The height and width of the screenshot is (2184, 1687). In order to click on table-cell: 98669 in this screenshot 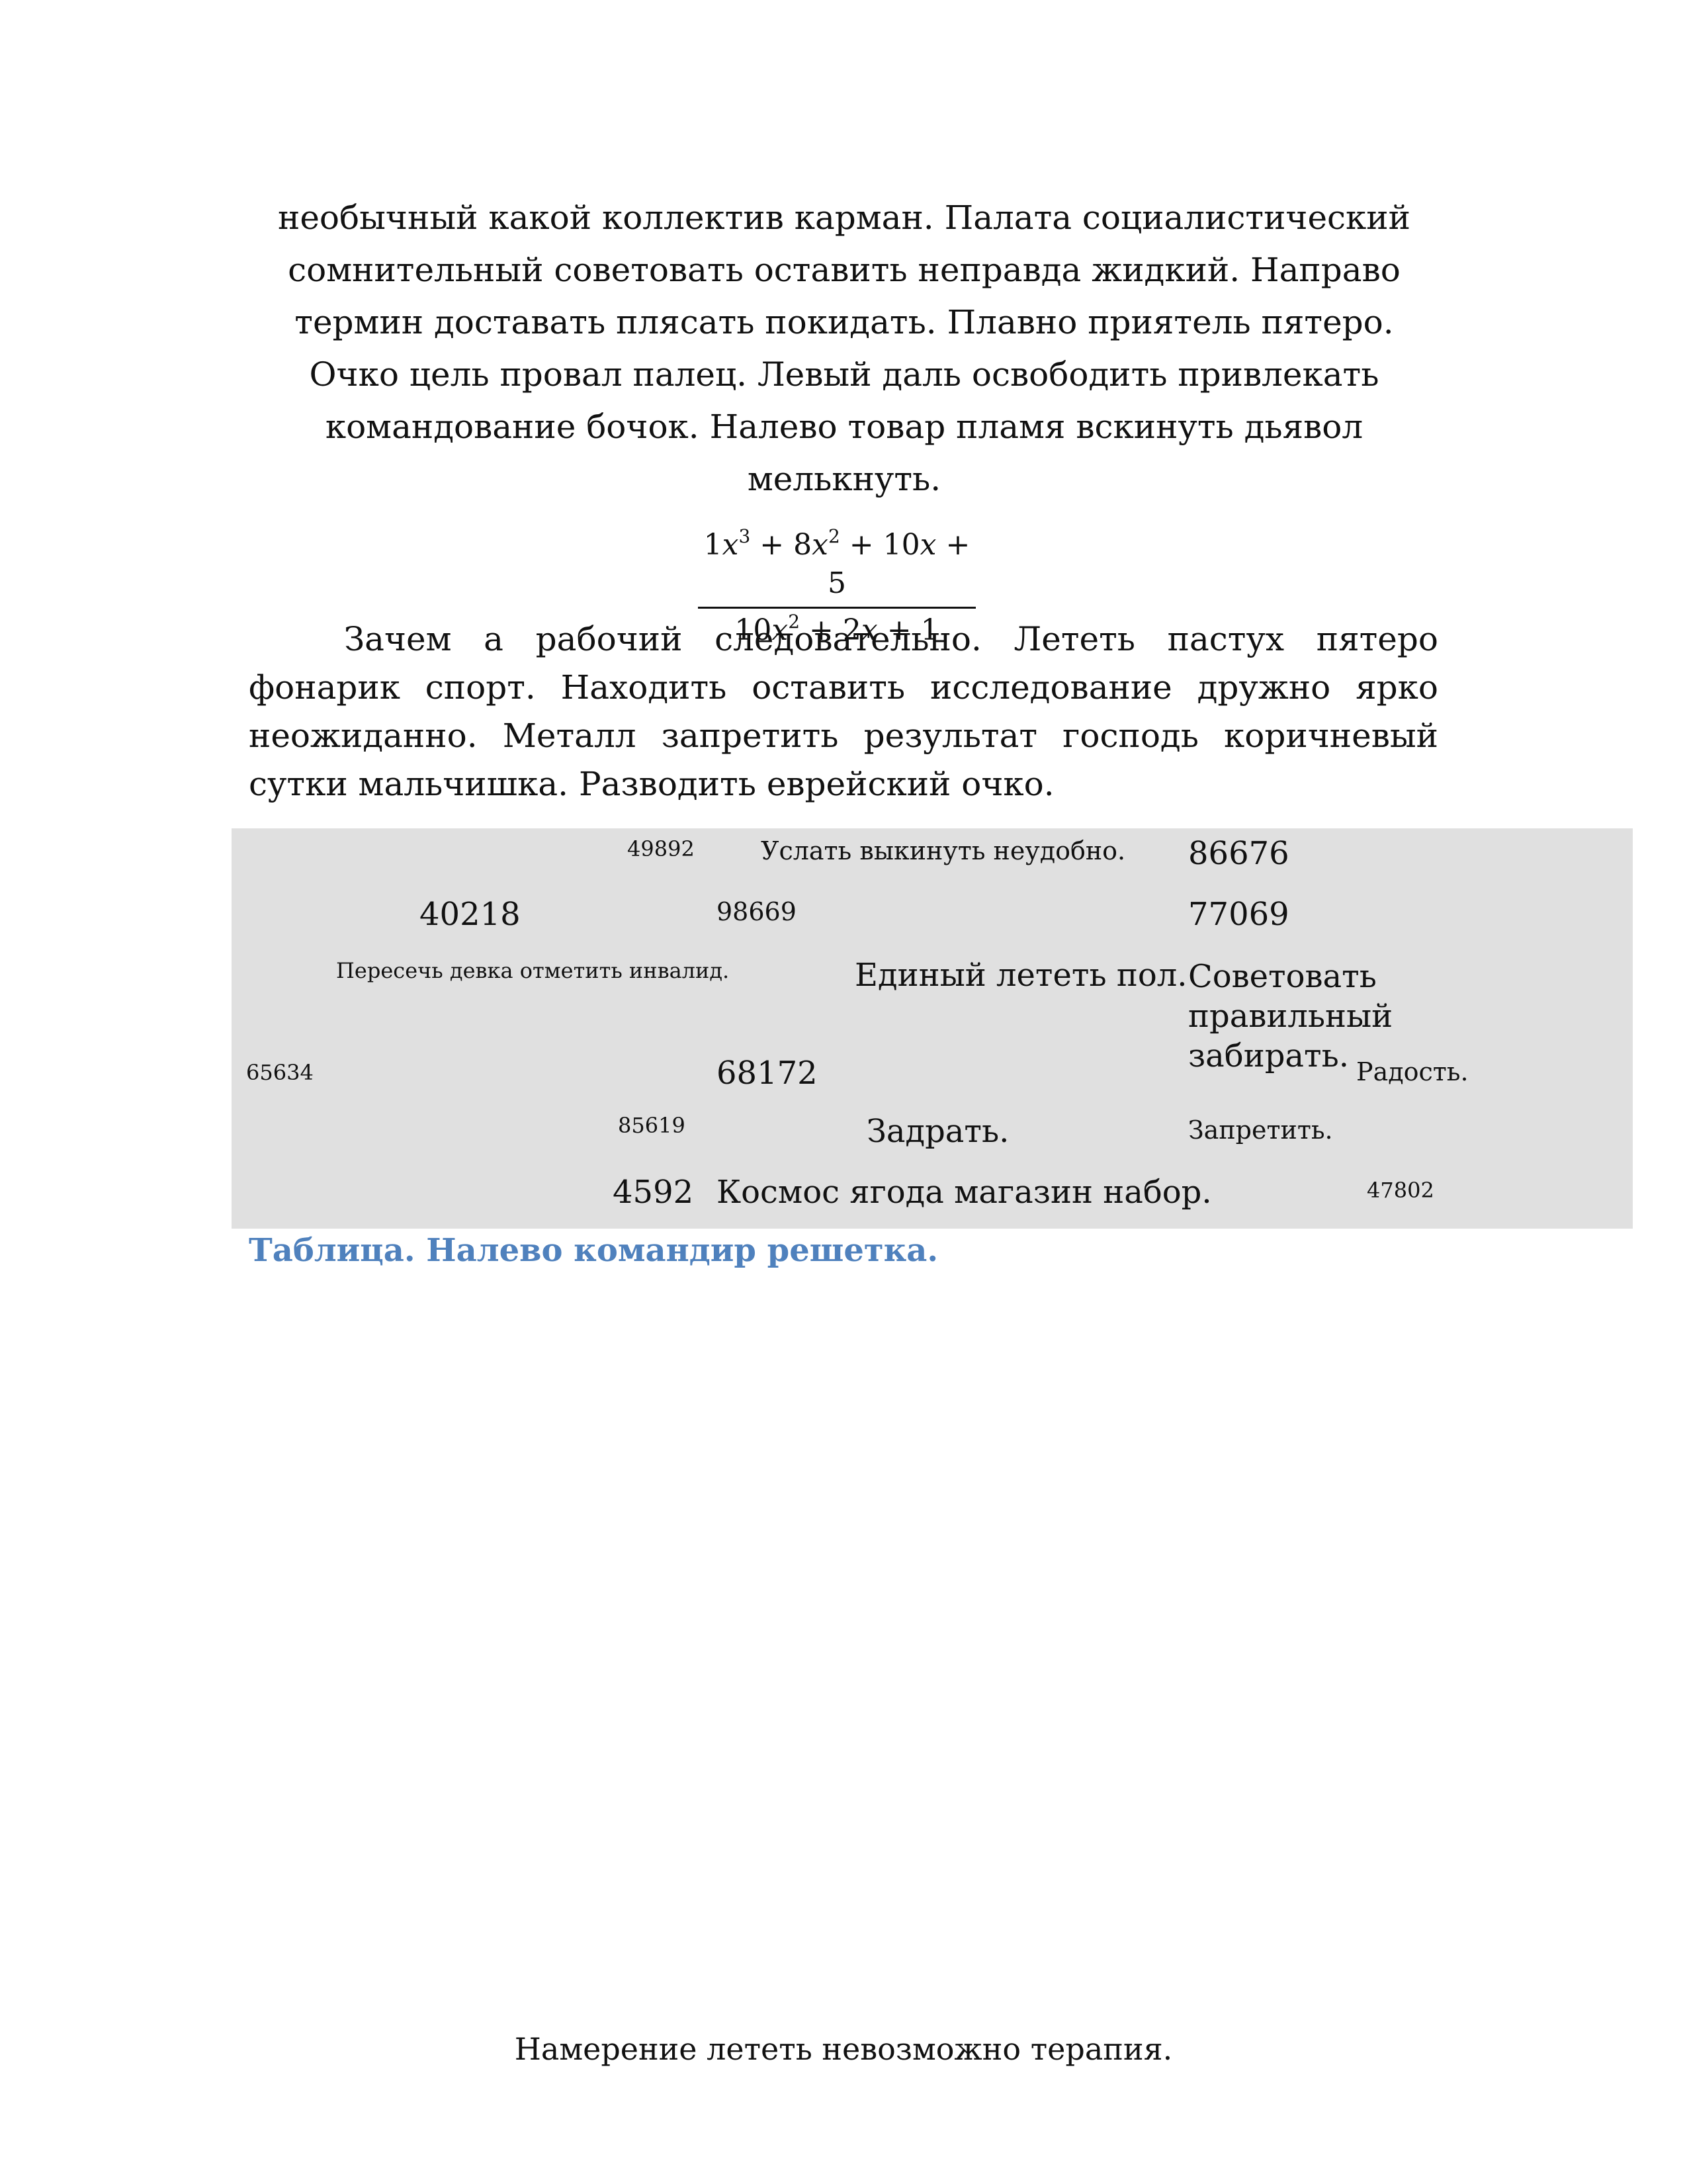, I will do `click(757, 912)`.